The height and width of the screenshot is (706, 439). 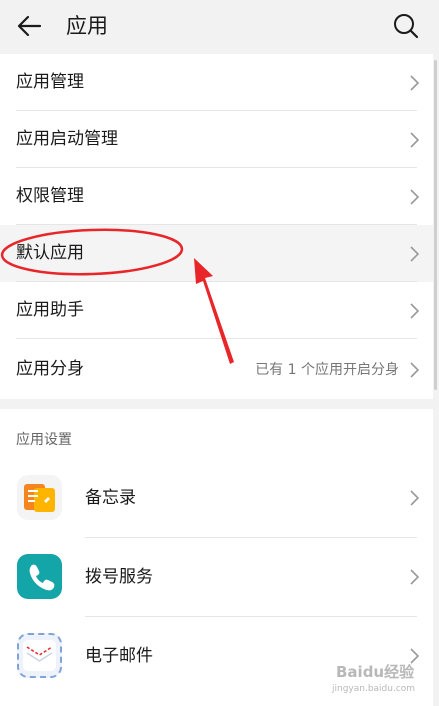 I want to click on app-item-label: 电子邮件, so click(x=119, y=656).